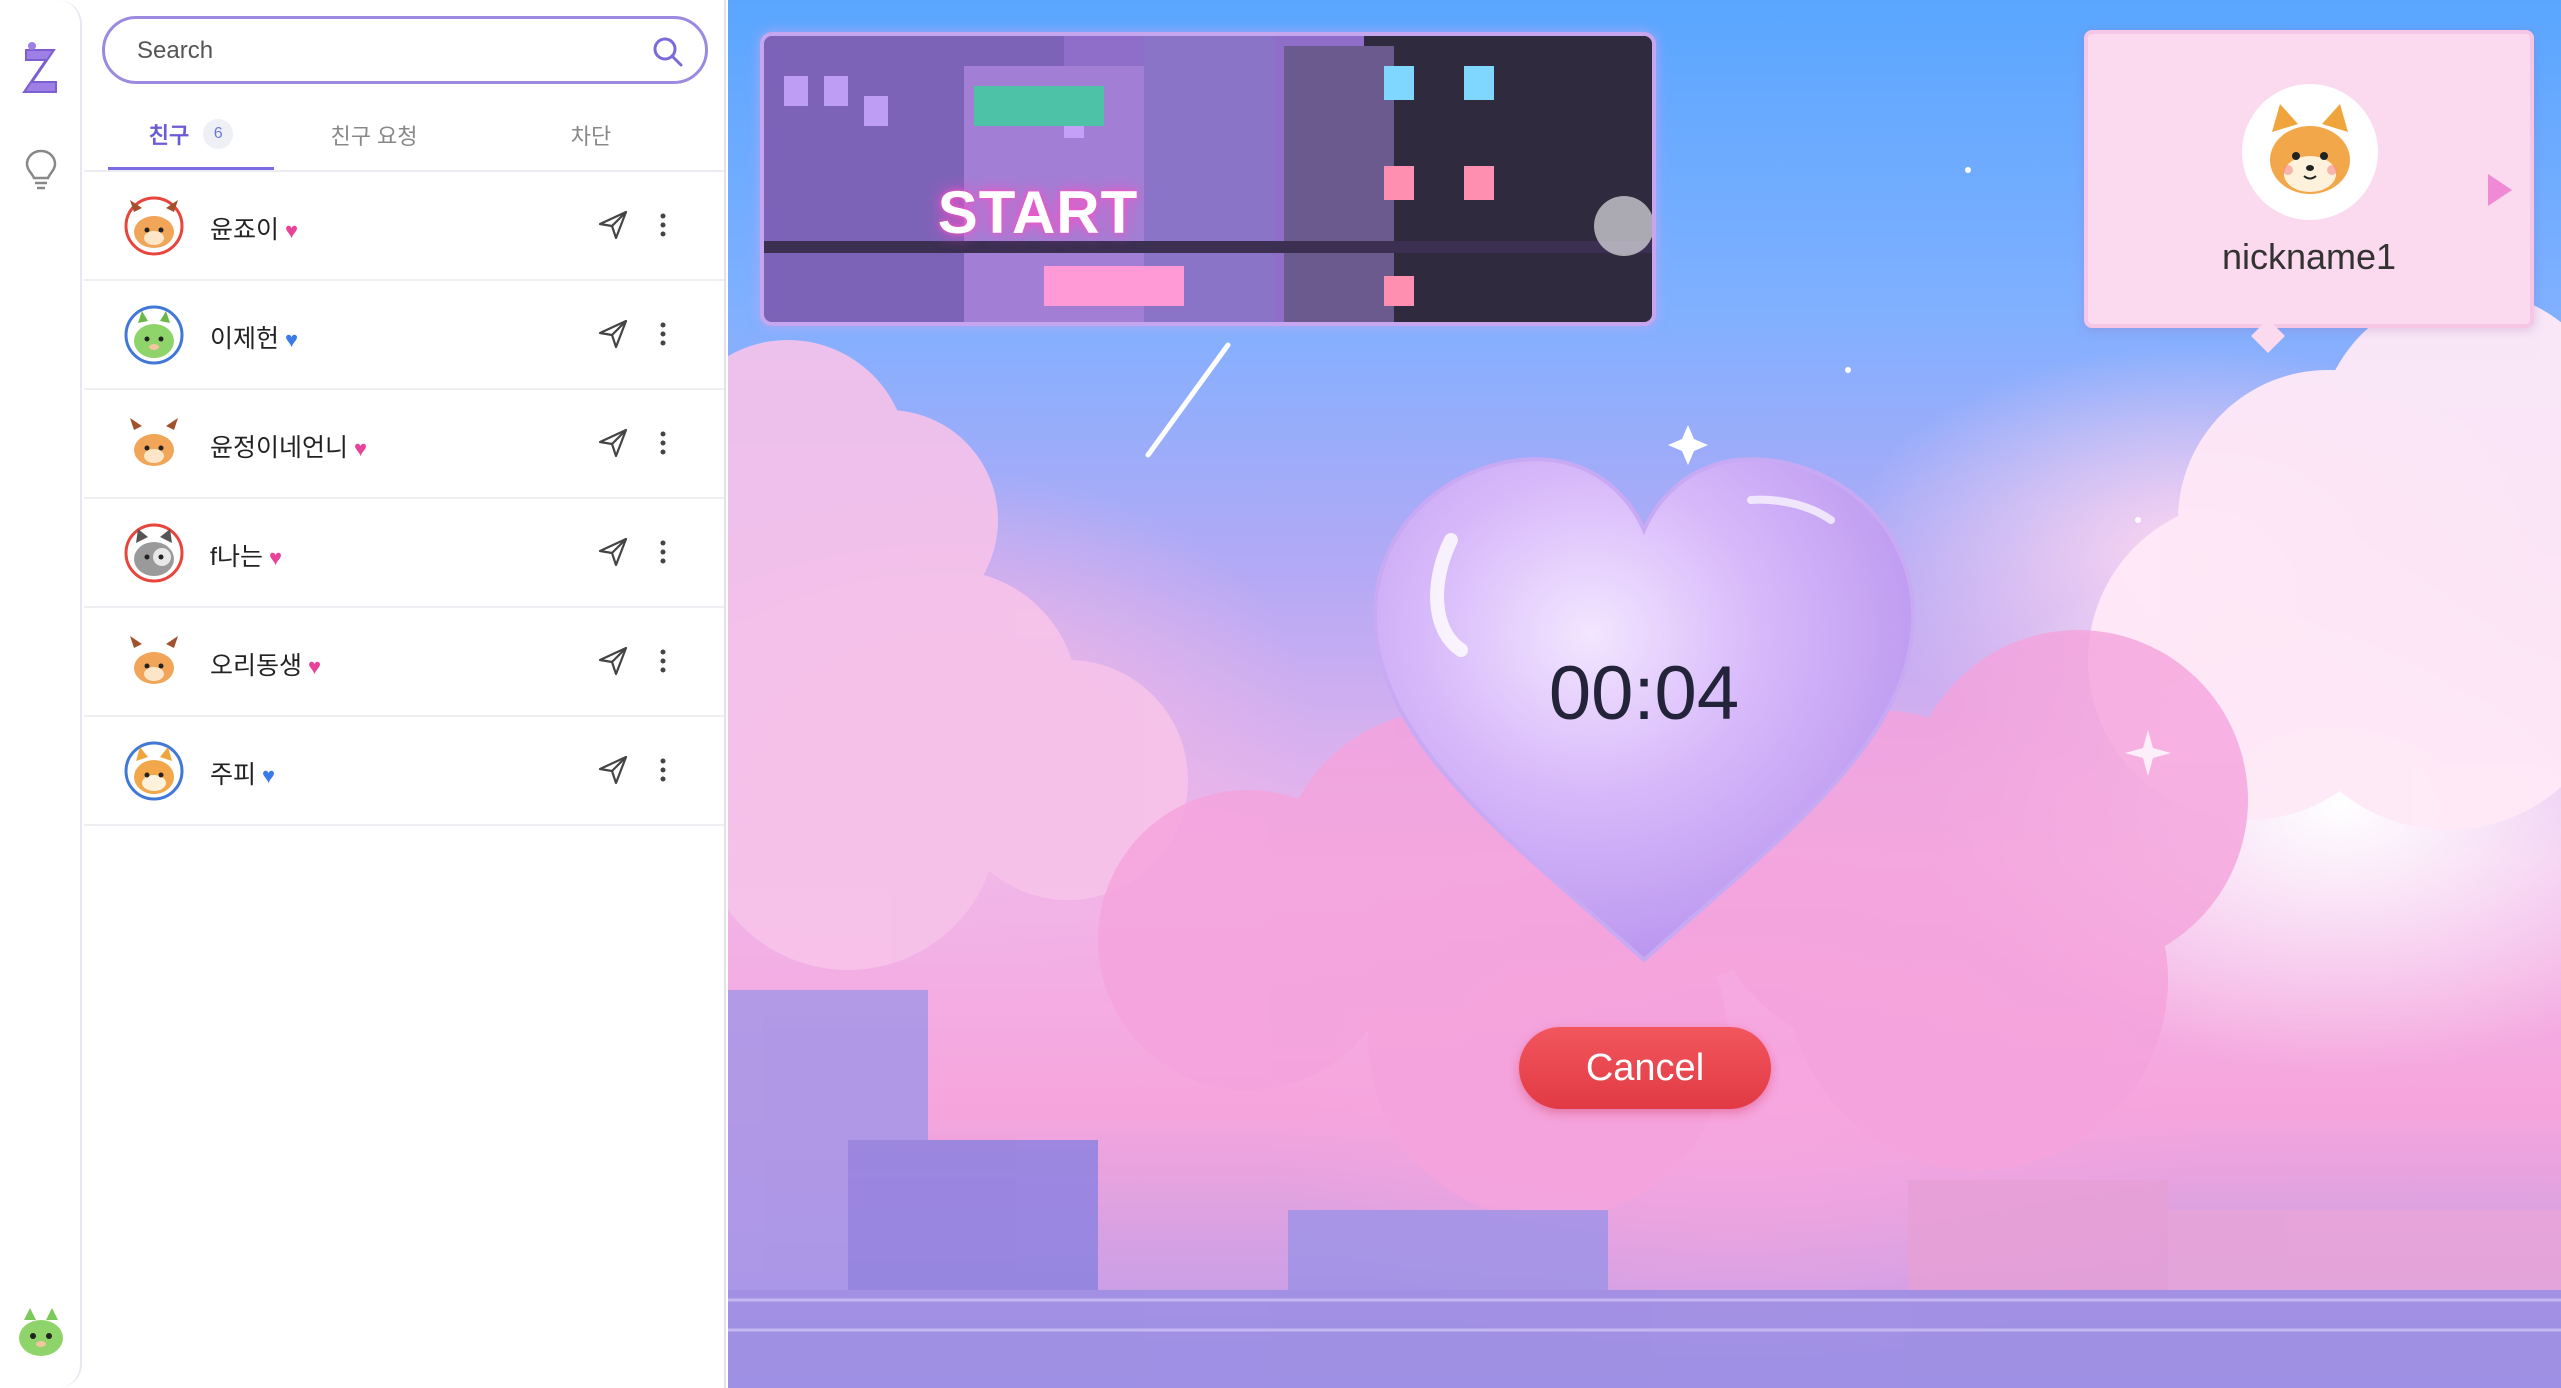  Describe the element at coordinates (404, 444) in the screenshot. I see `friend-row: 윤정이네언니 ♥` at that location.